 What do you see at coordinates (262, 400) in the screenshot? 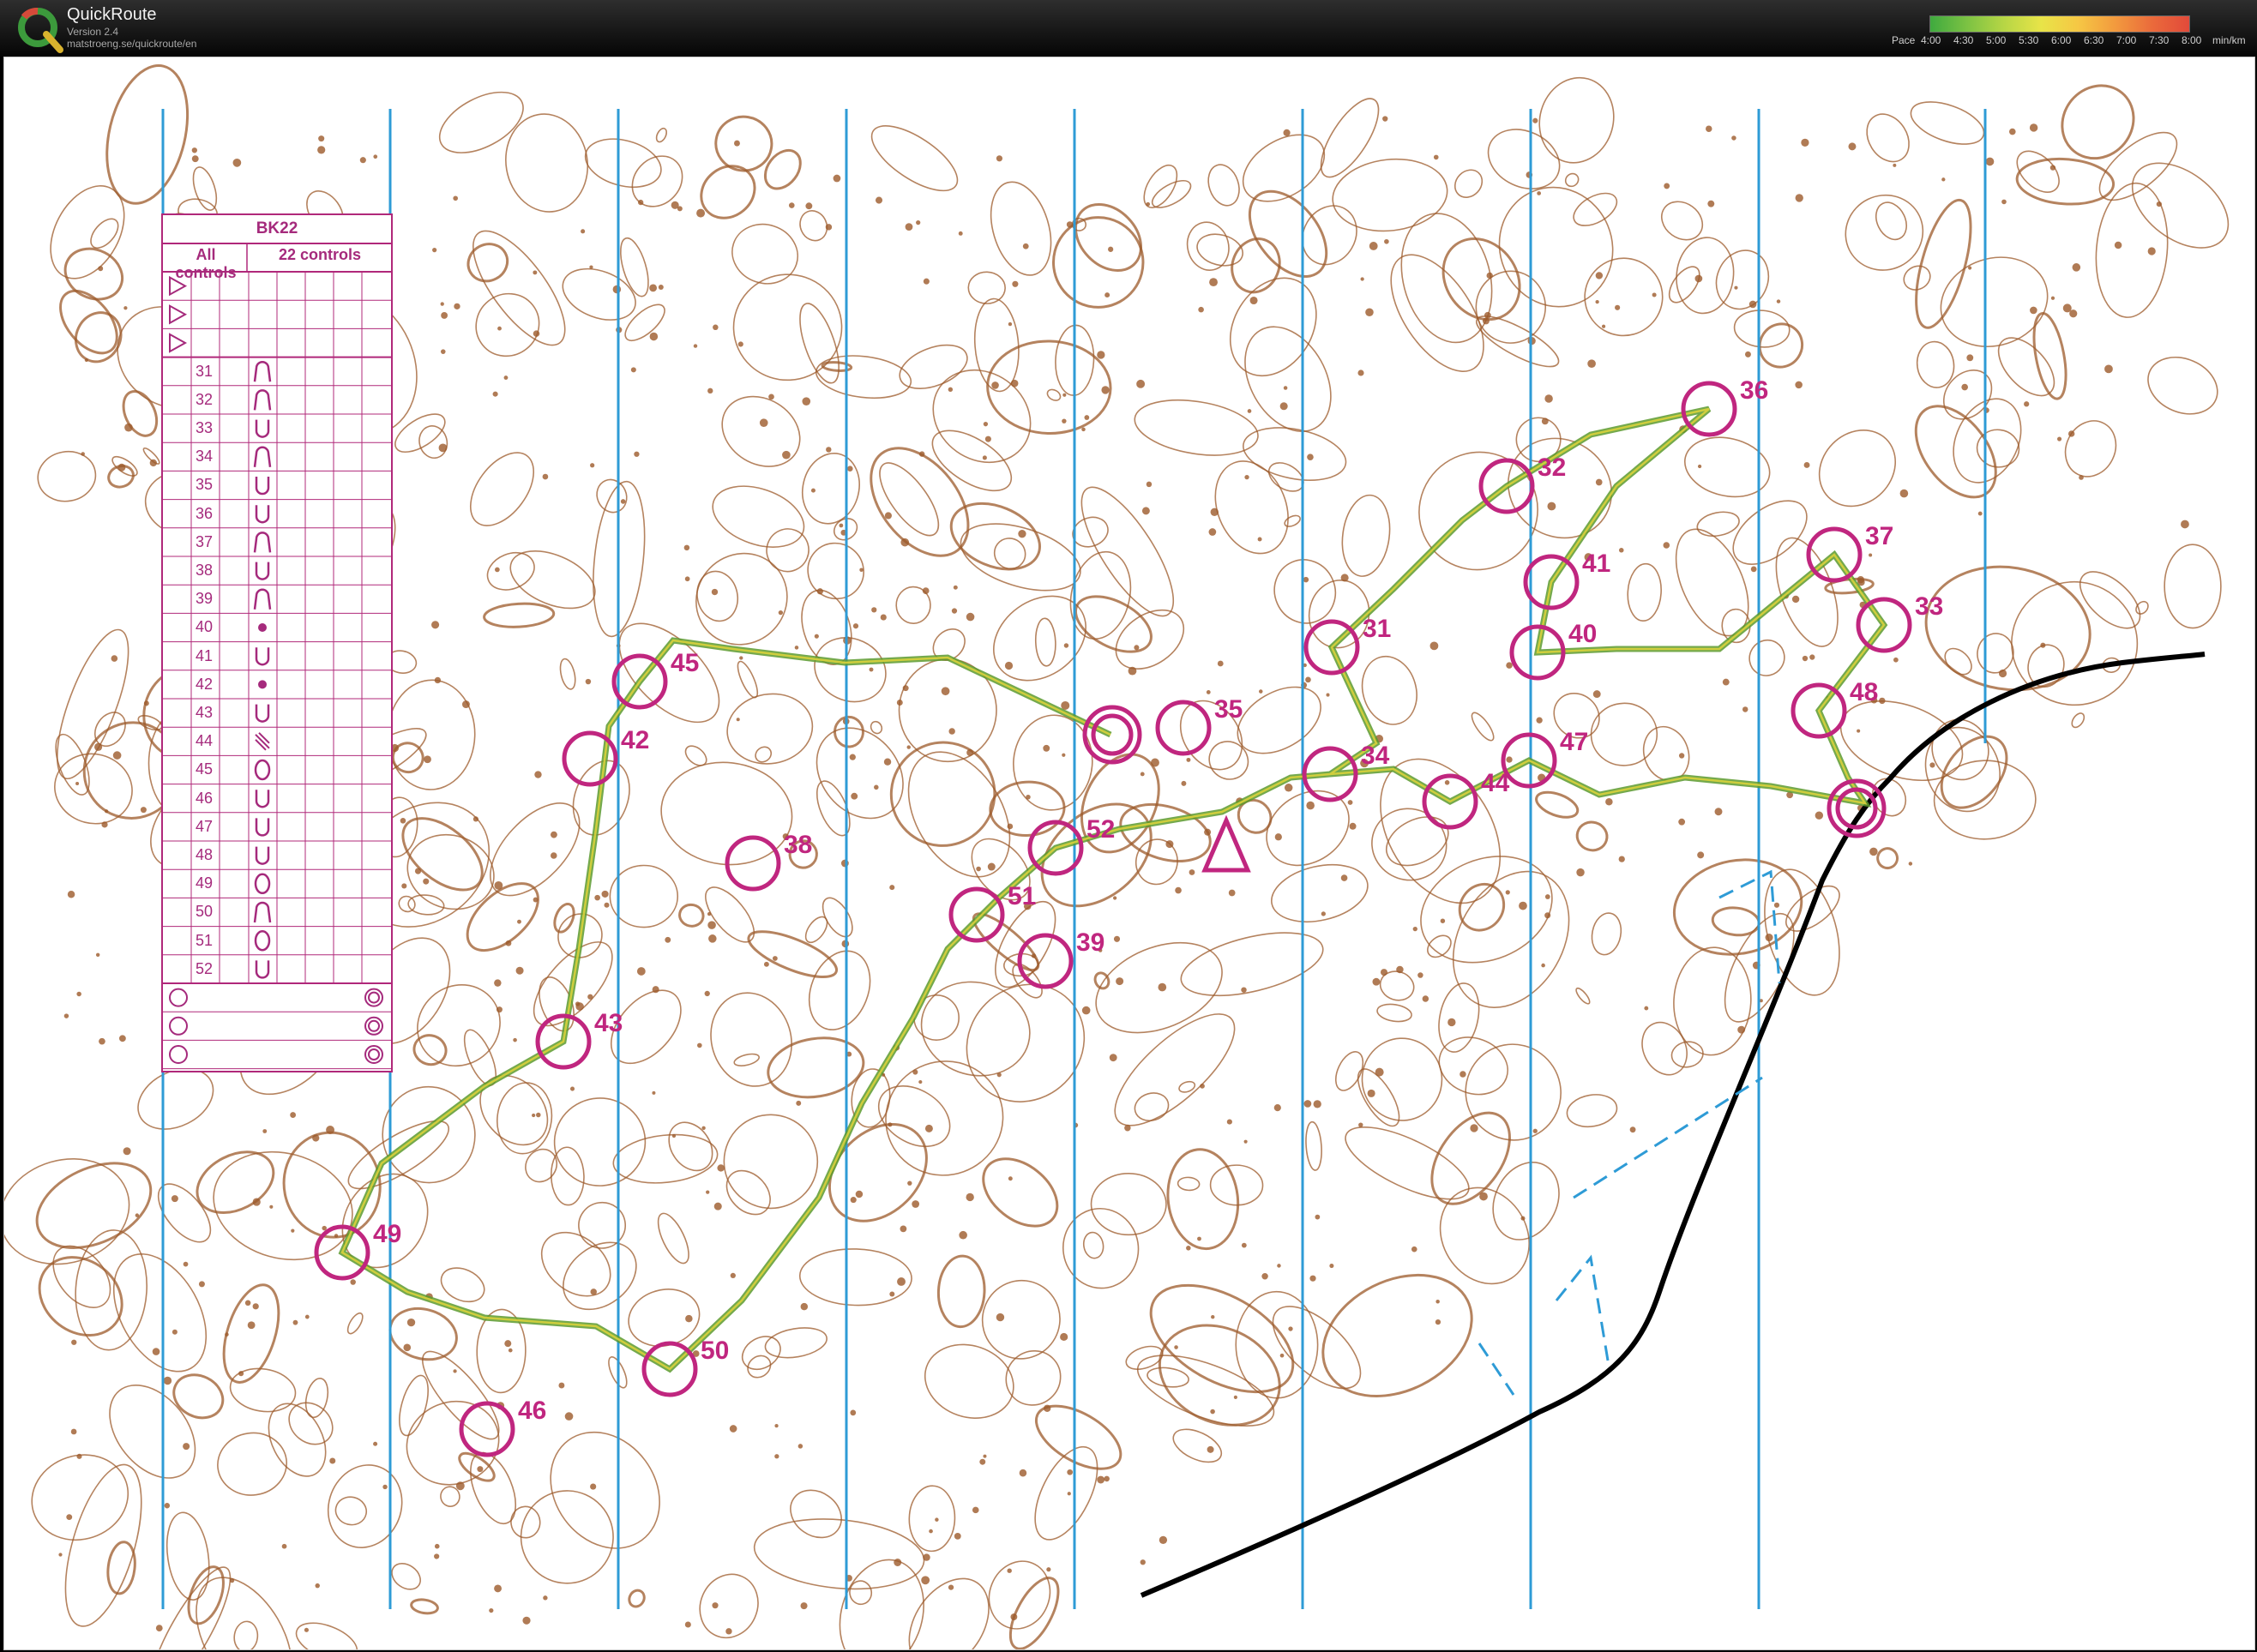
I see `spur-symbol-icon` at bounding box center [262, 400].